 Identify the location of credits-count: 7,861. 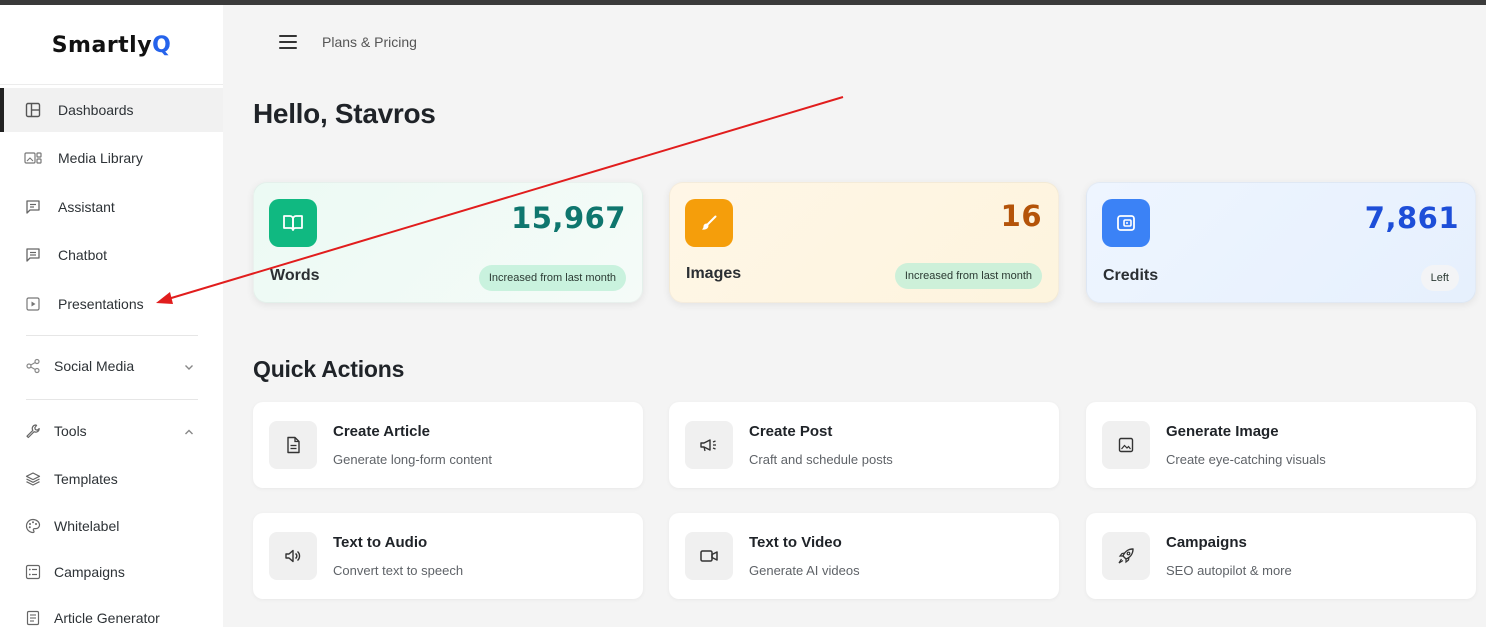
(1411, 218).